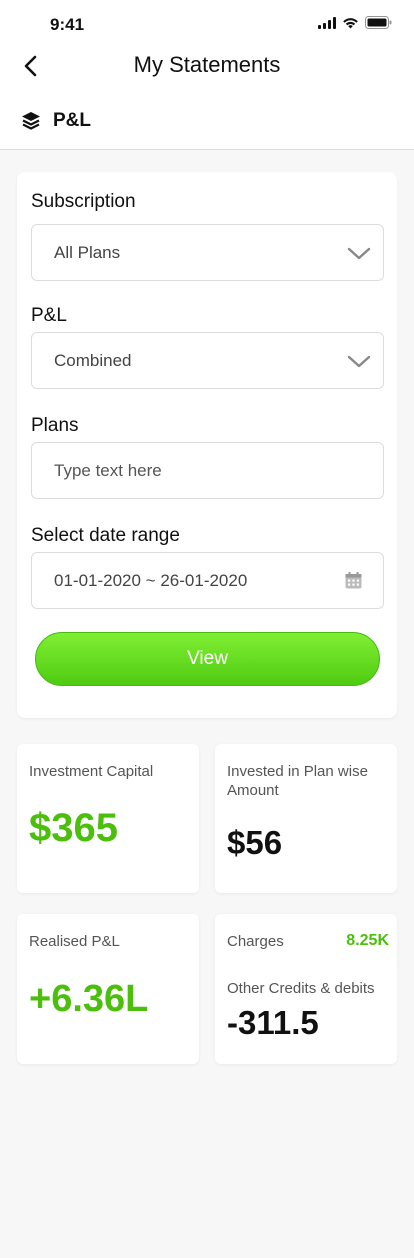  What do you see at coordinates (207, 659) in the screenshot?
I see `view-button: View` at bounding box center [207, 659].